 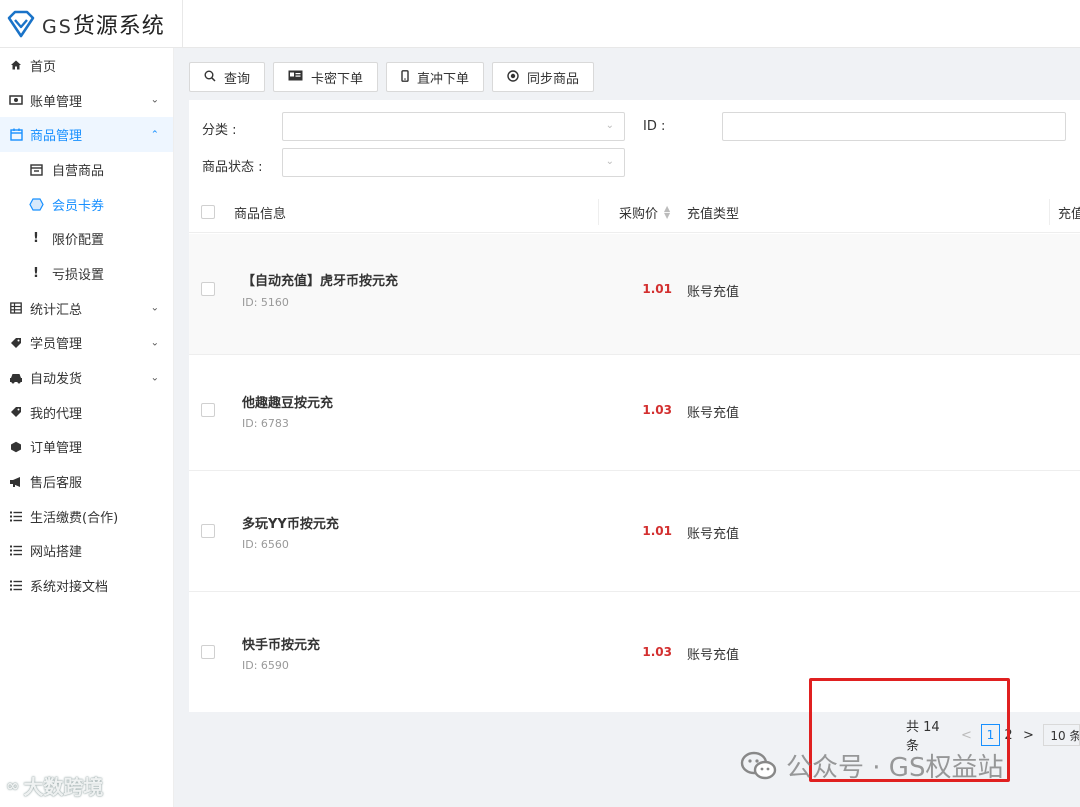 I want to click on product-id: ID: 6560, so click(x=265, y=544).